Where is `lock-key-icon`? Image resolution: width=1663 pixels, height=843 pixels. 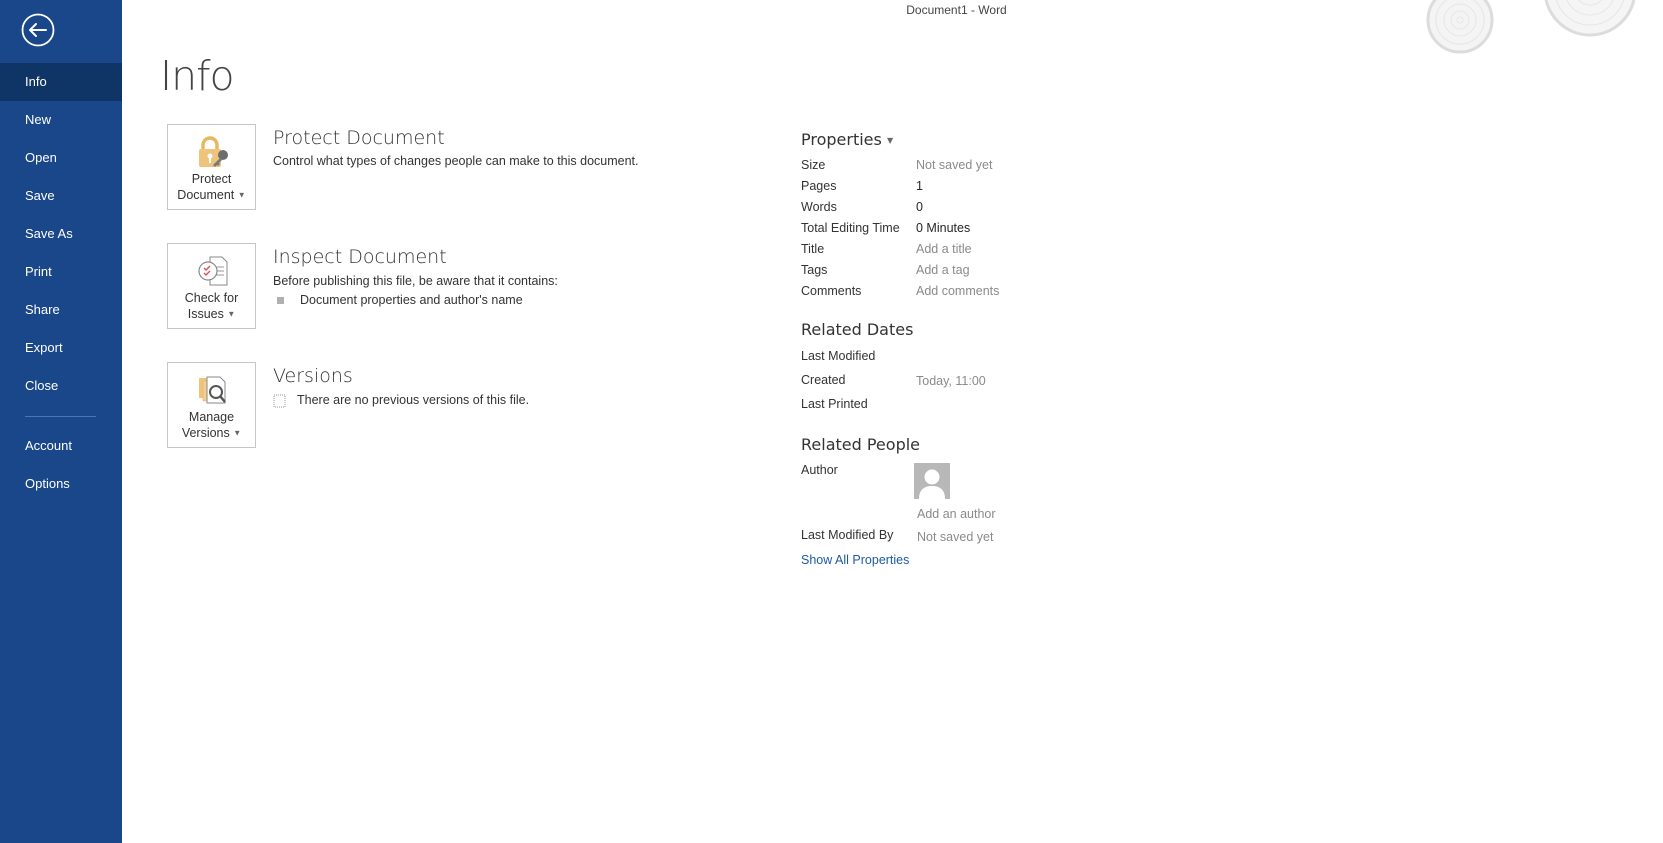
lock-key-icon is located at coordinates (213, 151).